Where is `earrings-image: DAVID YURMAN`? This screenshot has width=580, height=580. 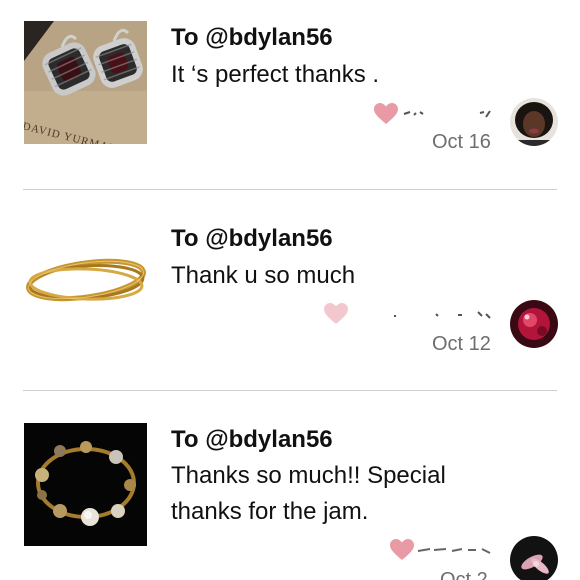
earrings-image: DAVID YURMAN is located at coordinates (85, 82).